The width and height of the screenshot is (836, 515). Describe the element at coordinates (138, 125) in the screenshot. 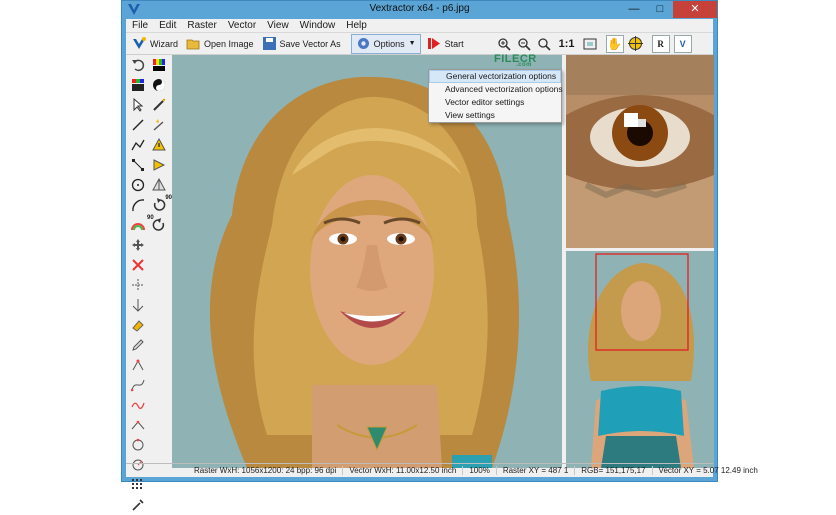

I see `line-tool` at that location.